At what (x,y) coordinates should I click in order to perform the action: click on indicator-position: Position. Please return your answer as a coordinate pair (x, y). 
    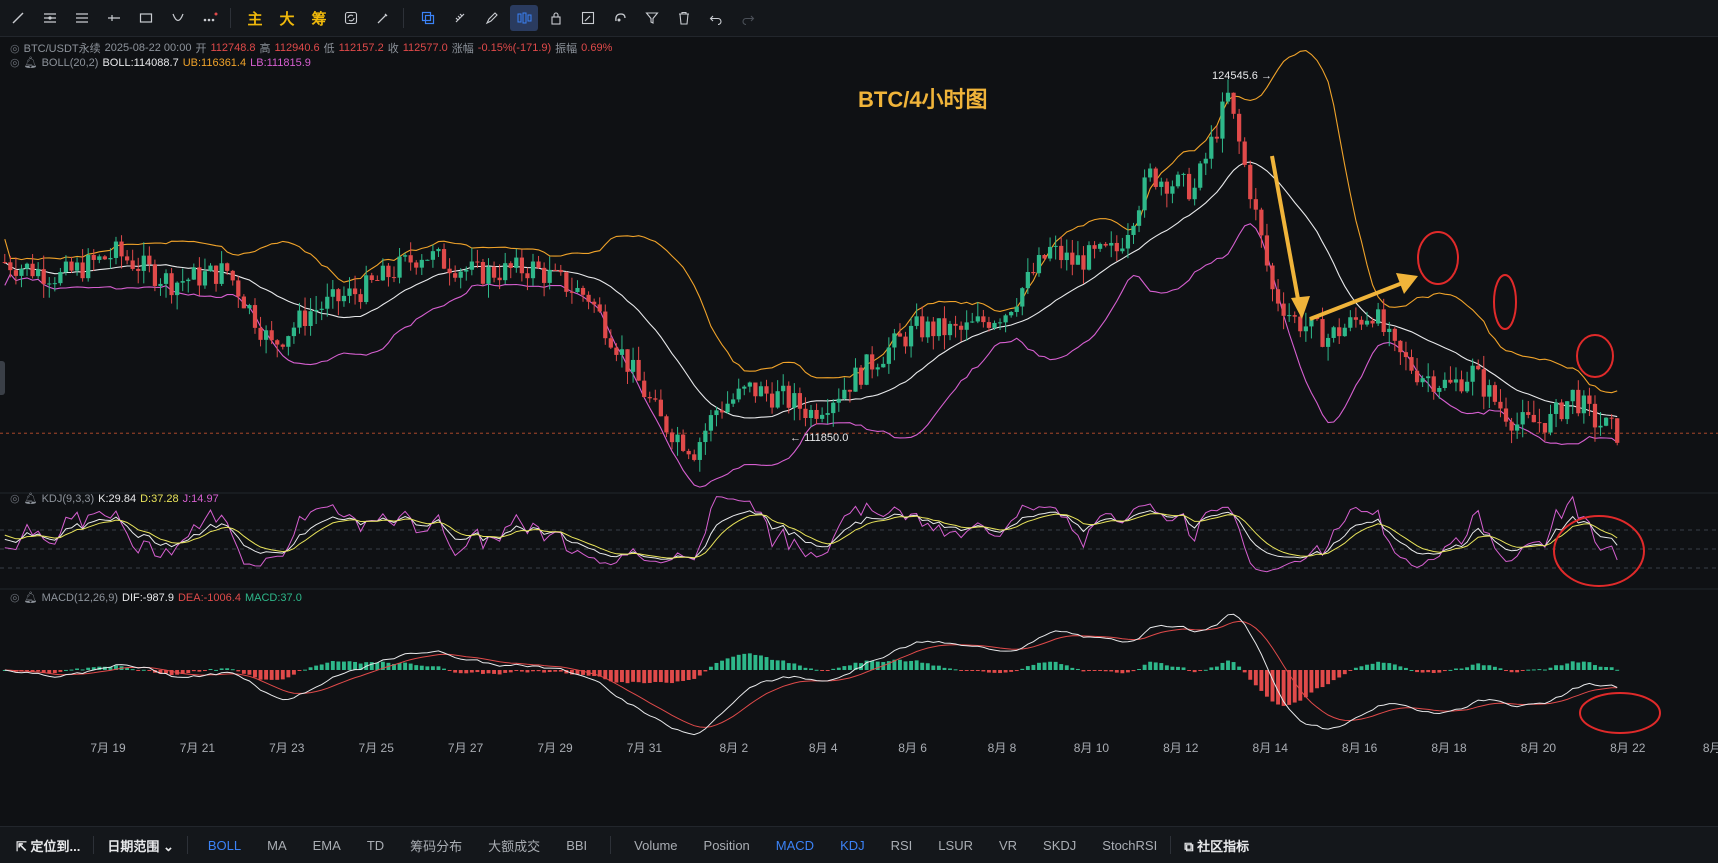
    Looking at the image, I should click on (727, 845).